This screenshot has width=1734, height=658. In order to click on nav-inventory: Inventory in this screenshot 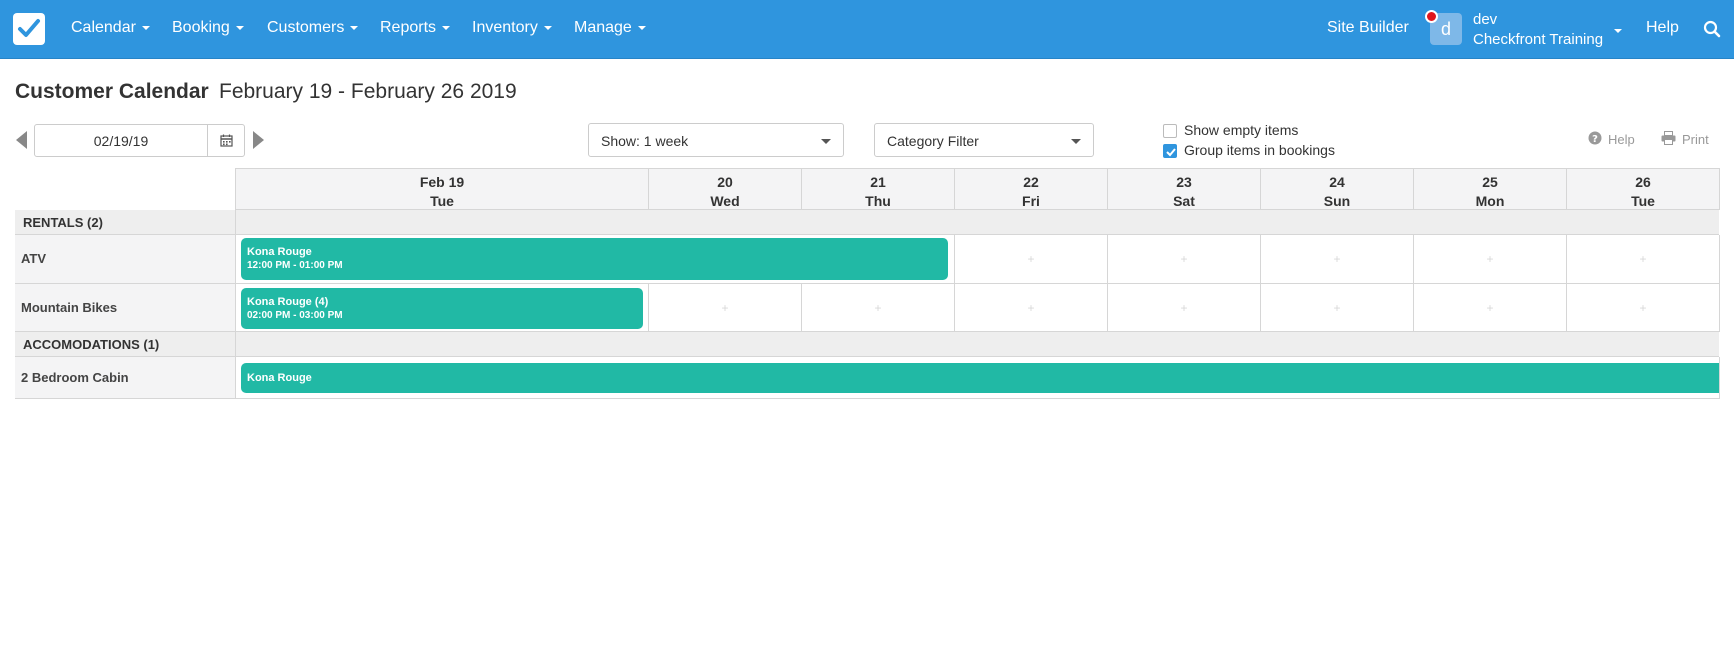, I will do `click(512, 28)`.